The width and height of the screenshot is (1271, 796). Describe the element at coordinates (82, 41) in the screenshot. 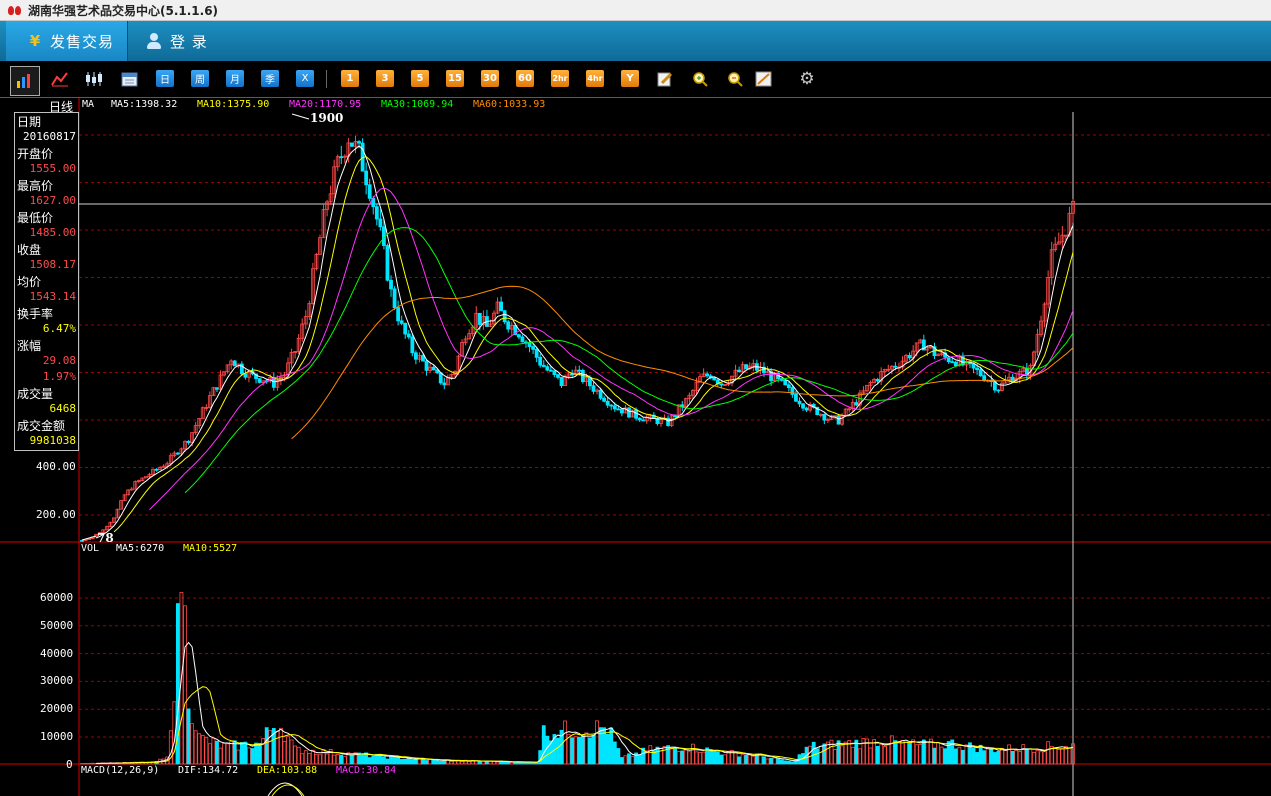

I see `tab-issue-trade-label: 发售交易` at that location.